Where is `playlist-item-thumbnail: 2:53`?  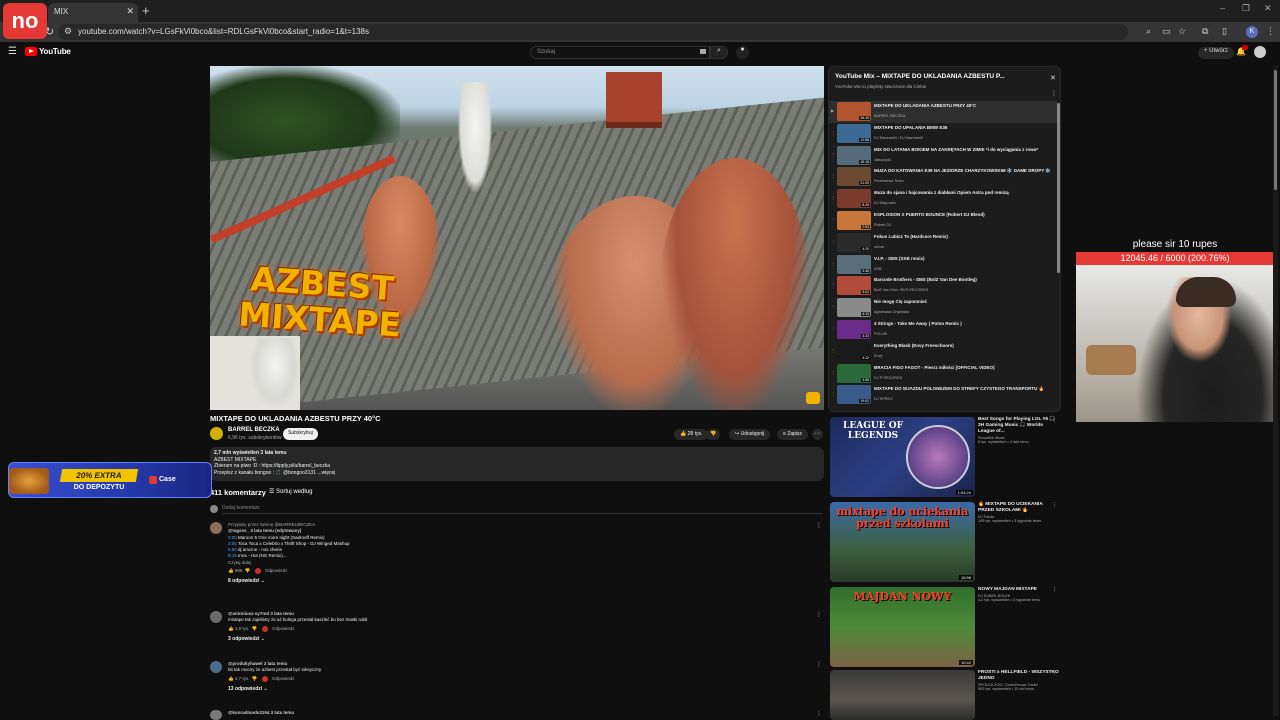
playlist-item-thumbnail: 2:53 is located at coordinates (854, 220).